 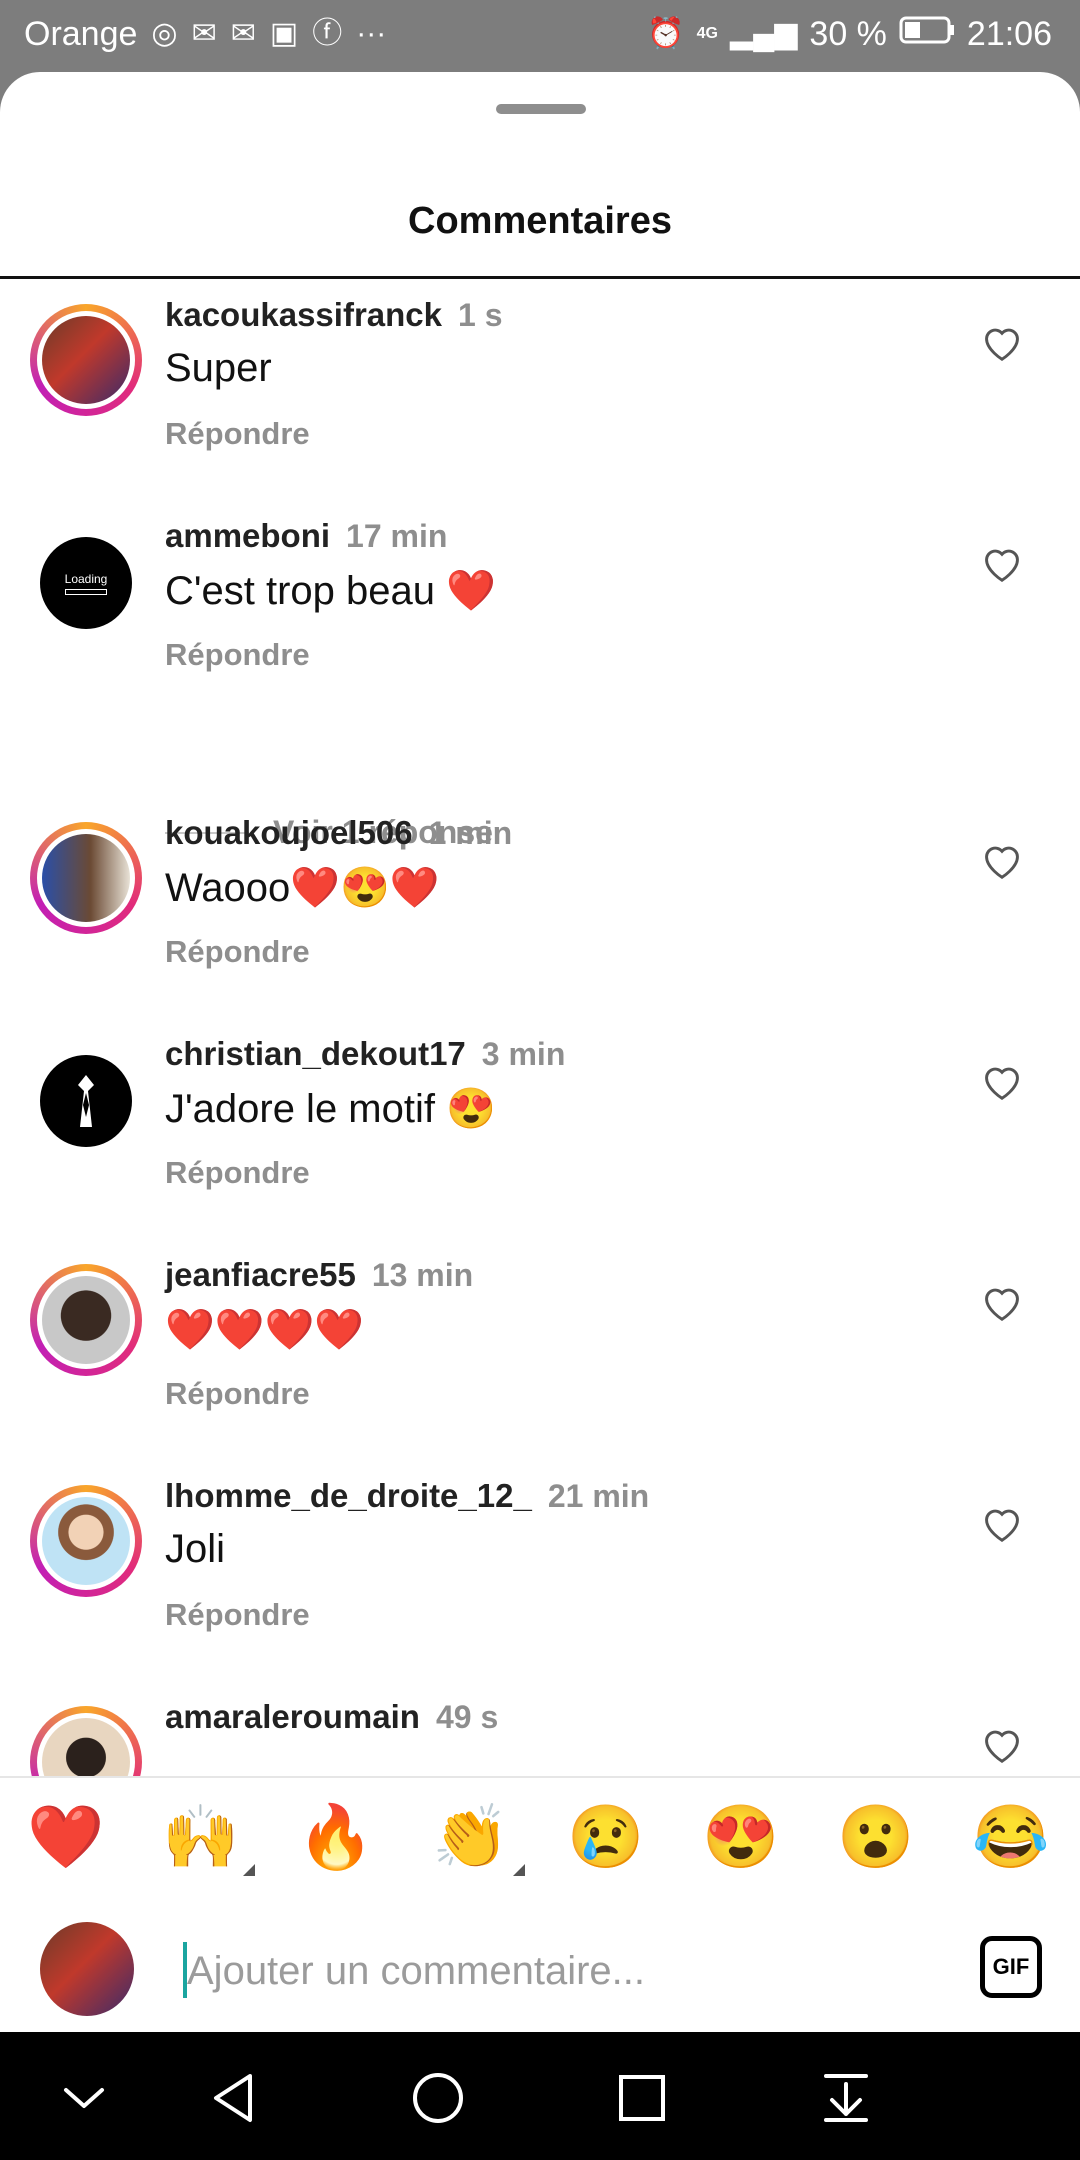 I want to click on avatar-text: Loading, so click(x=86, y=578).